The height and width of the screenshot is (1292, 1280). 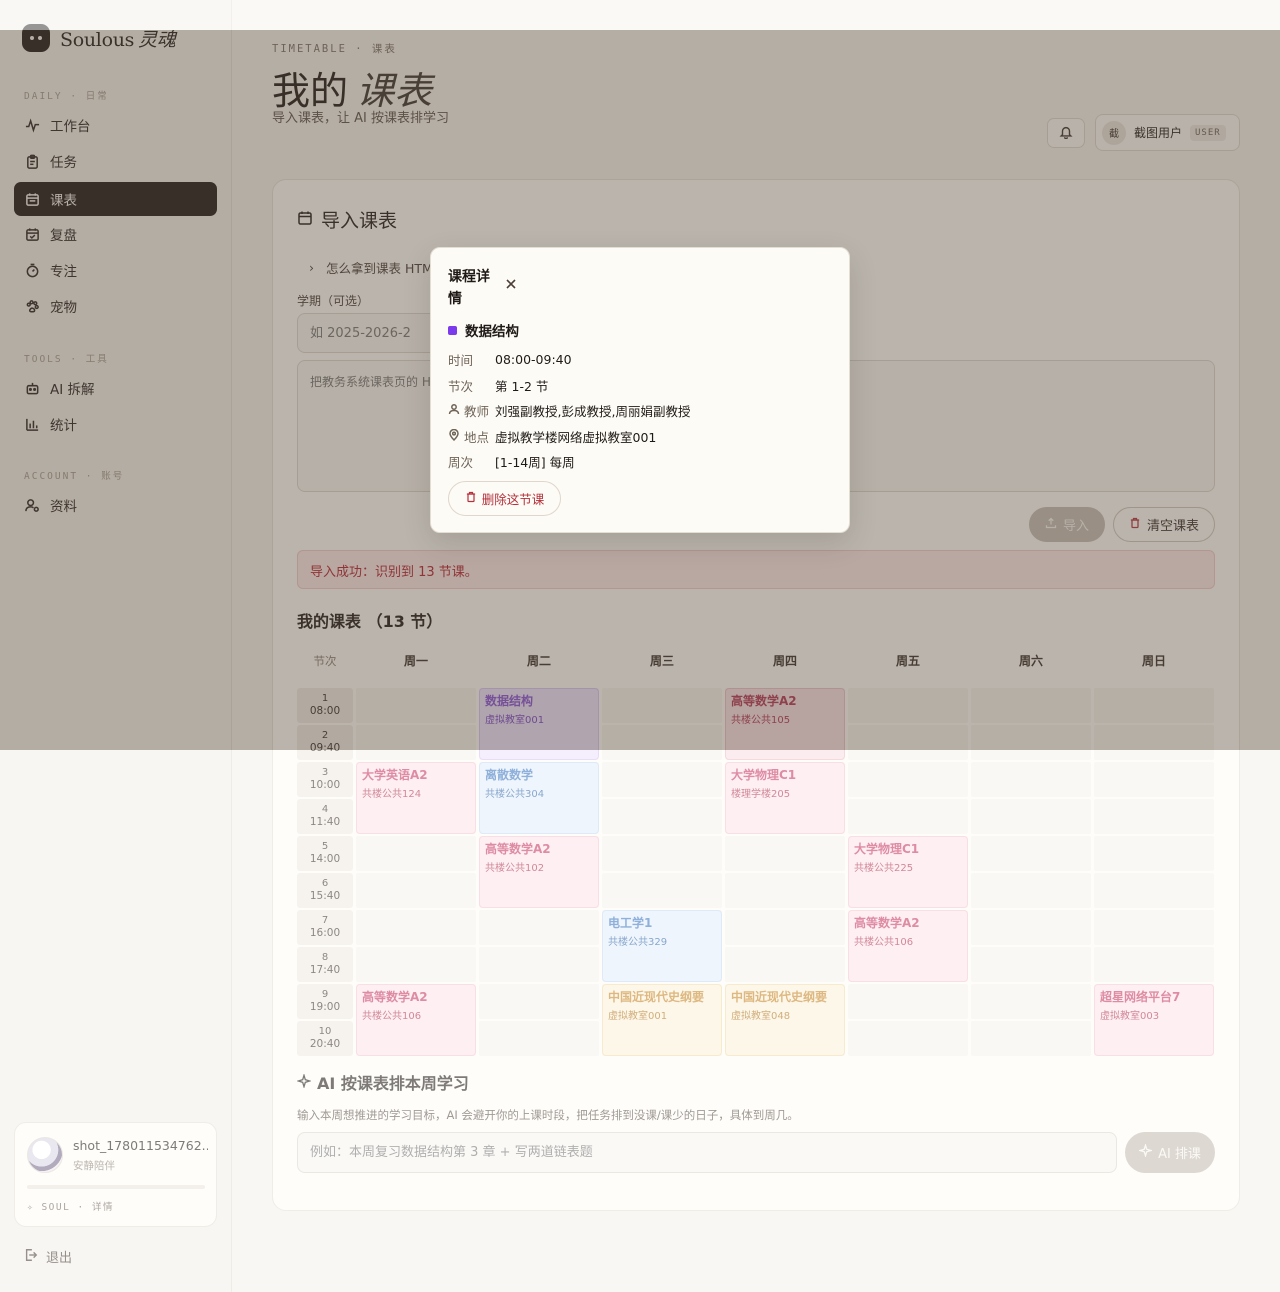 I want to click on detail-row-weeks: 周次 [1-14周] 每周, so click(x=511, y=461).